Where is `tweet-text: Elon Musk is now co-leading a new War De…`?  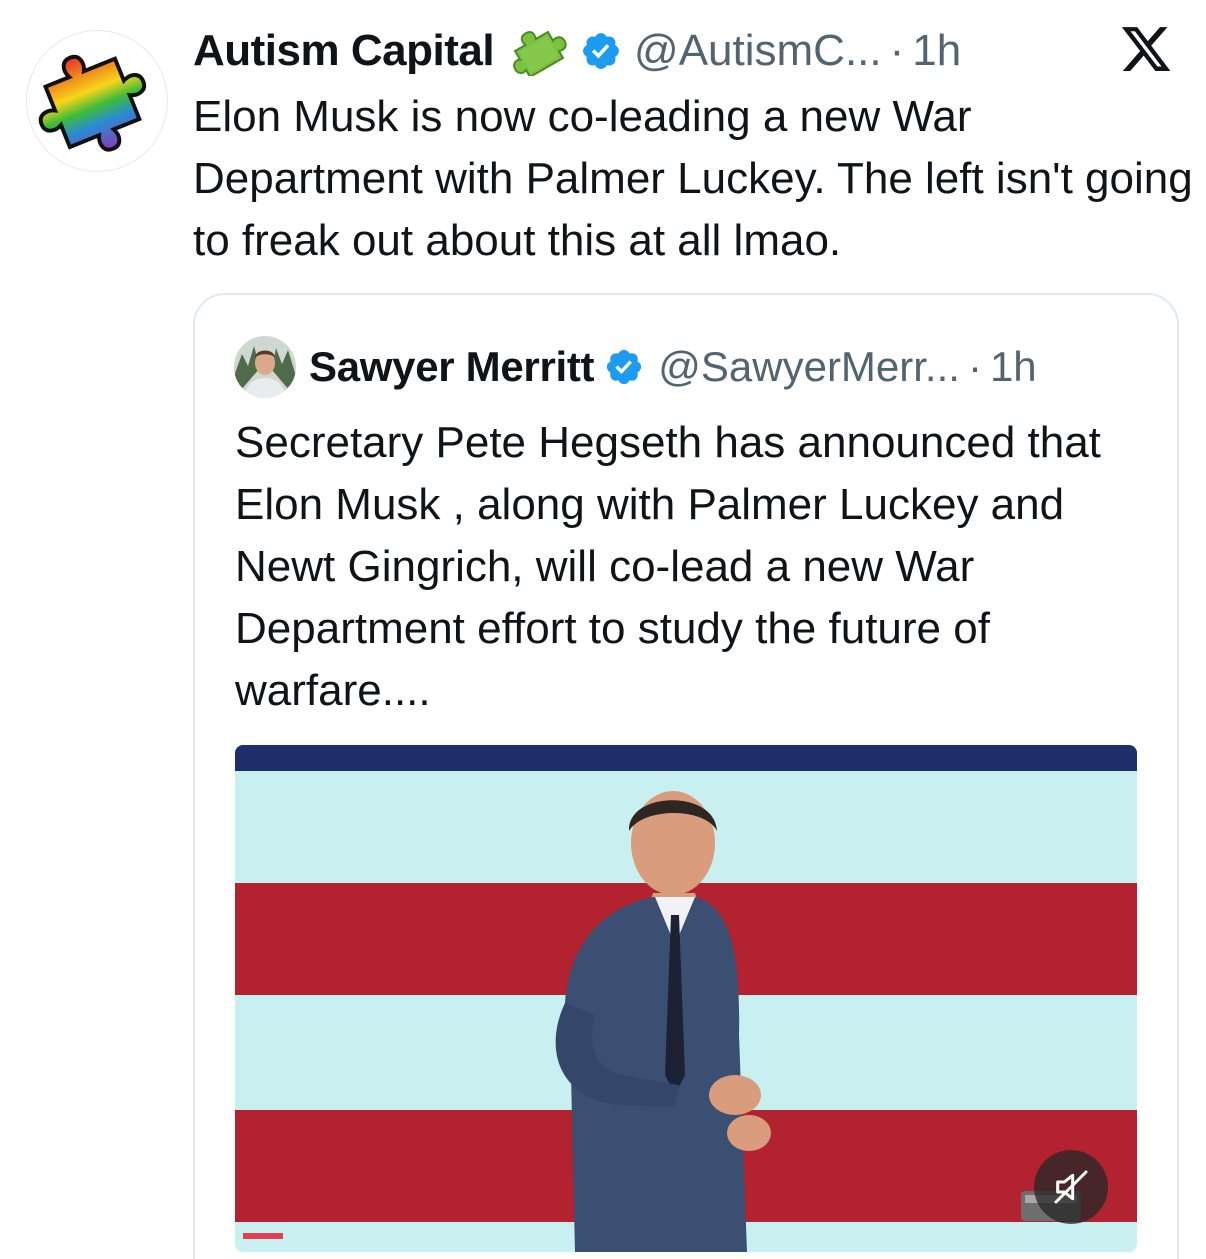
tweet-text: Elon Musk is now co-leading a new War De… is located at coordinates (693, 178).